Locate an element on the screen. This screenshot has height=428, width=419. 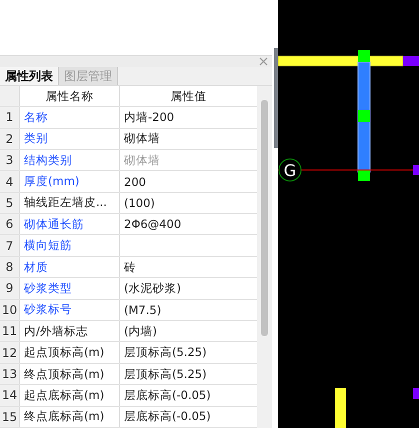
column-header: 属性名称 is located at coordinates (70, 96).